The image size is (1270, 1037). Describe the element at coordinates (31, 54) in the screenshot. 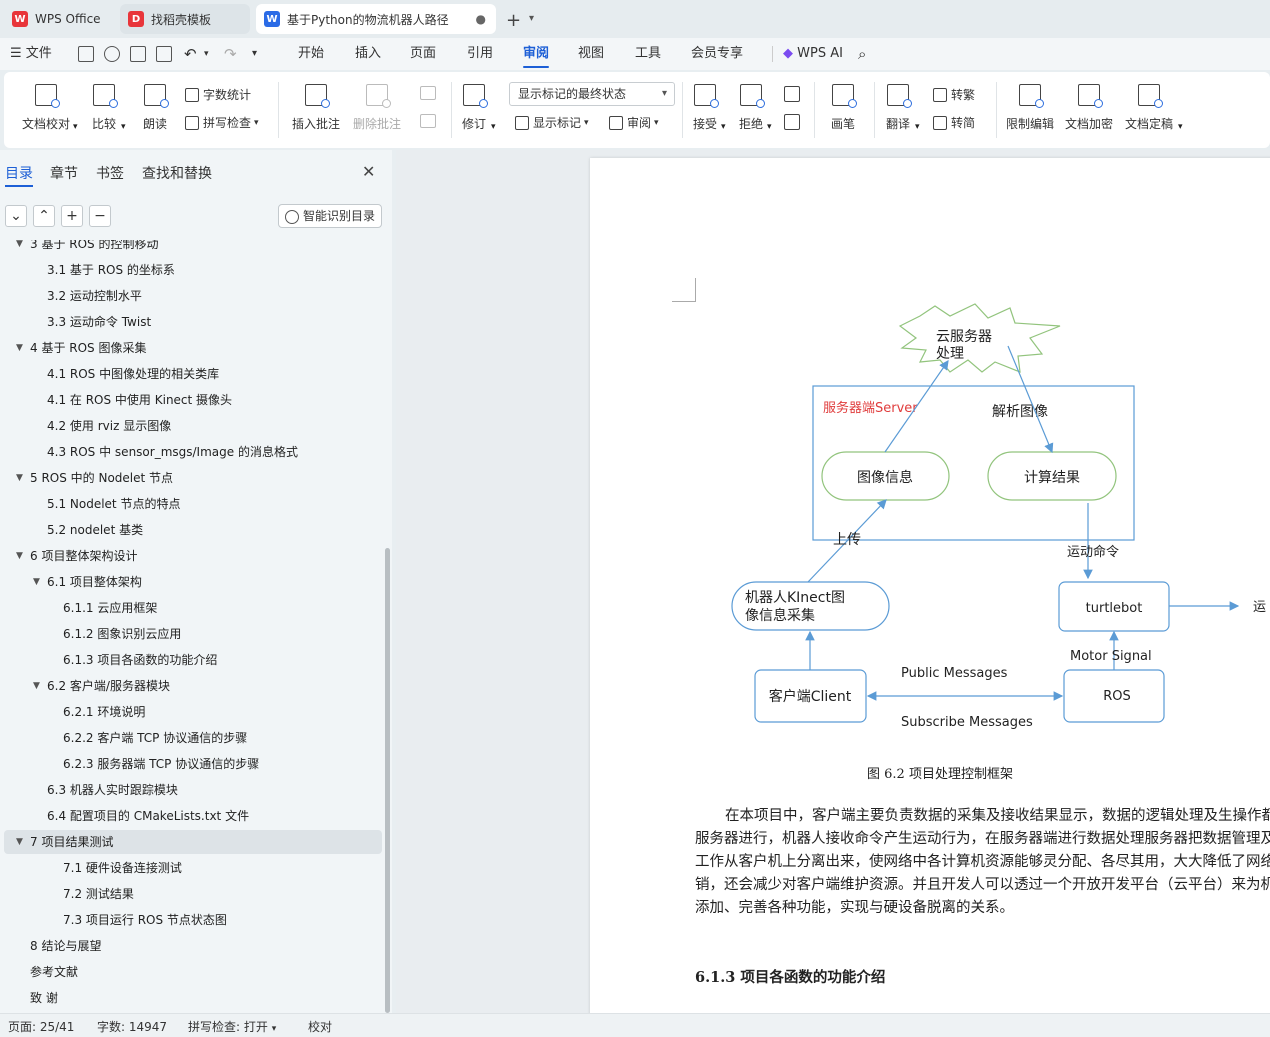

I see `file-menu: ☰ 文件` at that location.